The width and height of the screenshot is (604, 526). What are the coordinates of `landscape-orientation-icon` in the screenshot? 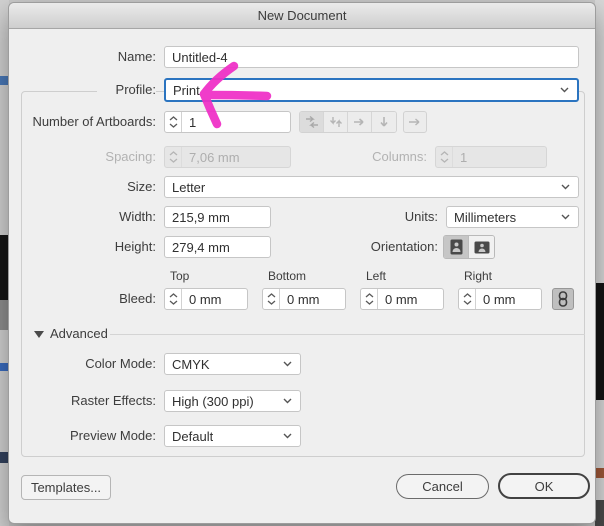 It's located at (481, 247).